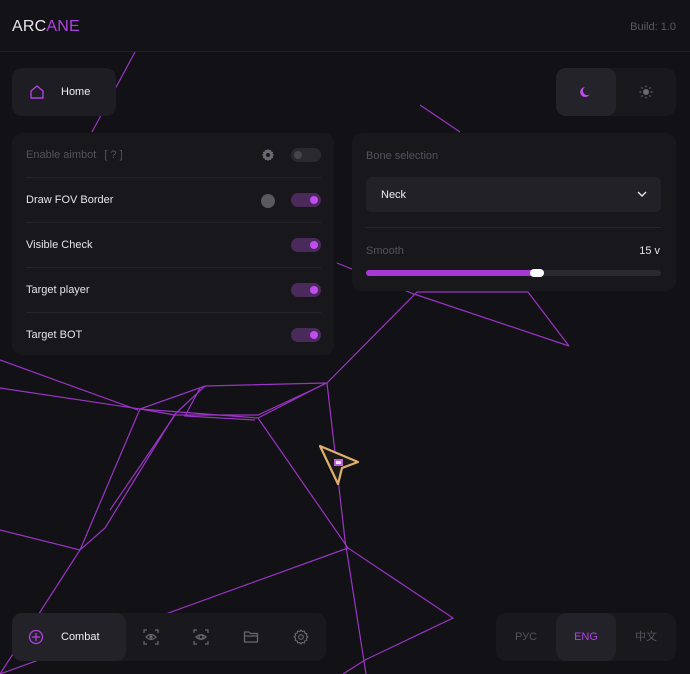 Image resolution: width=690 pixels, height=674 pixels. Describe the element at coordinates (306, 290) in the screenshot. I see `target-player-toggle` at that location.